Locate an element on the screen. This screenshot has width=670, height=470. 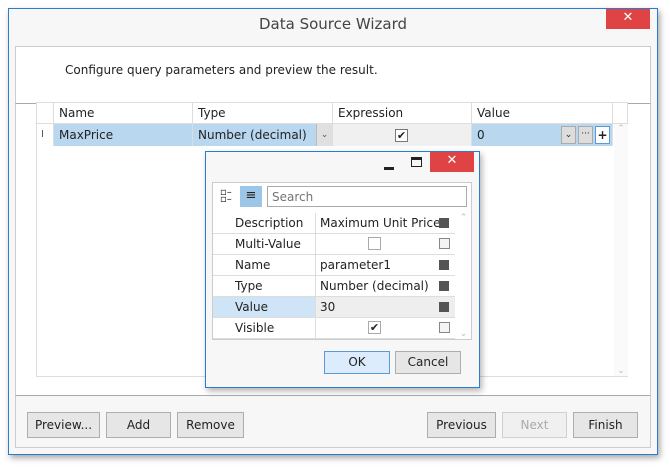
previous-button: Previous is located at coordinates (461, 425).